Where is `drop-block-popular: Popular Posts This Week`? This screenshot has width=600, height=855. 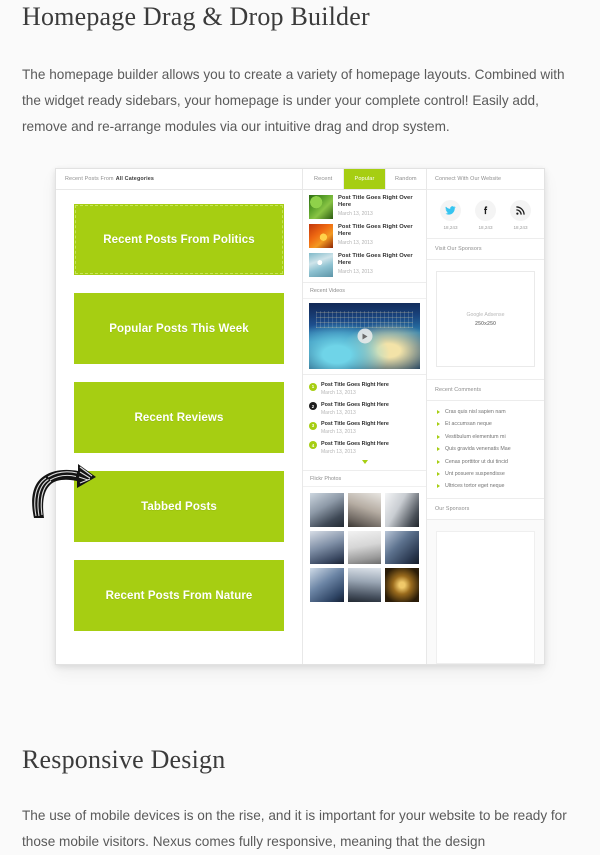 drop-block-popular: Popular Posts This Week is located at coordinates (179, 328).